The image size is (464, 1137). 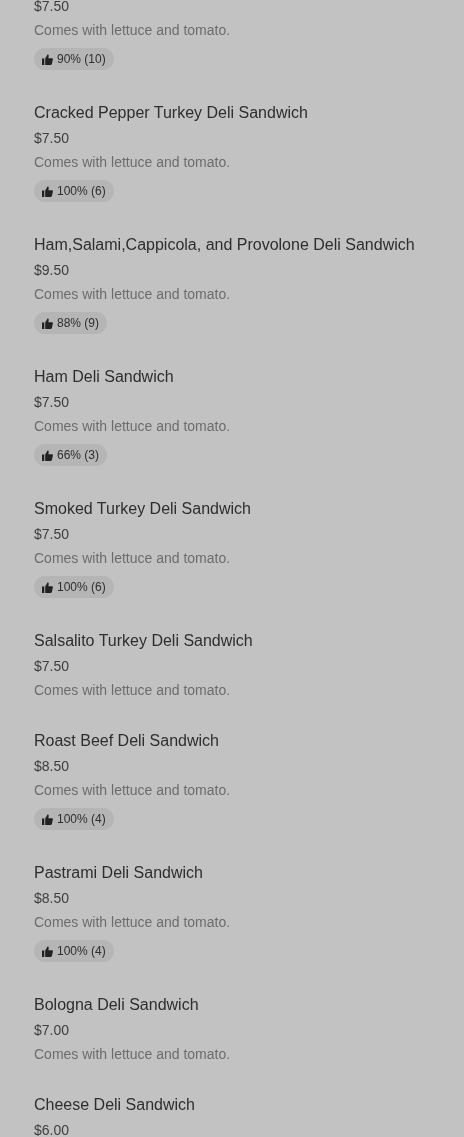 I want to click on item-name: Cracked Pepper Turkey Deli Sandwich, so click(x=171, y=113).